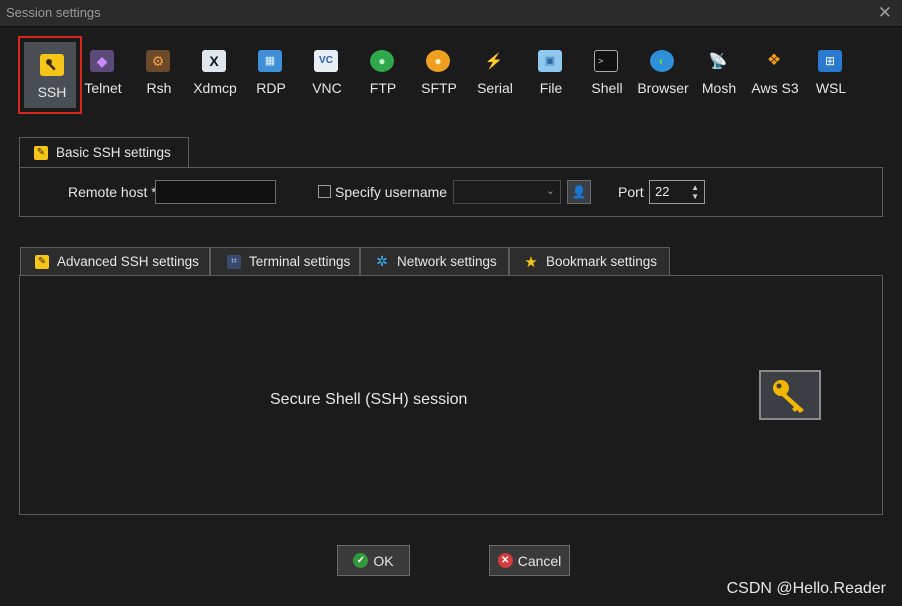 This screenshot has height=606, width=902. I want to click on aws-s3-icon: ❖, so click(774, 61).